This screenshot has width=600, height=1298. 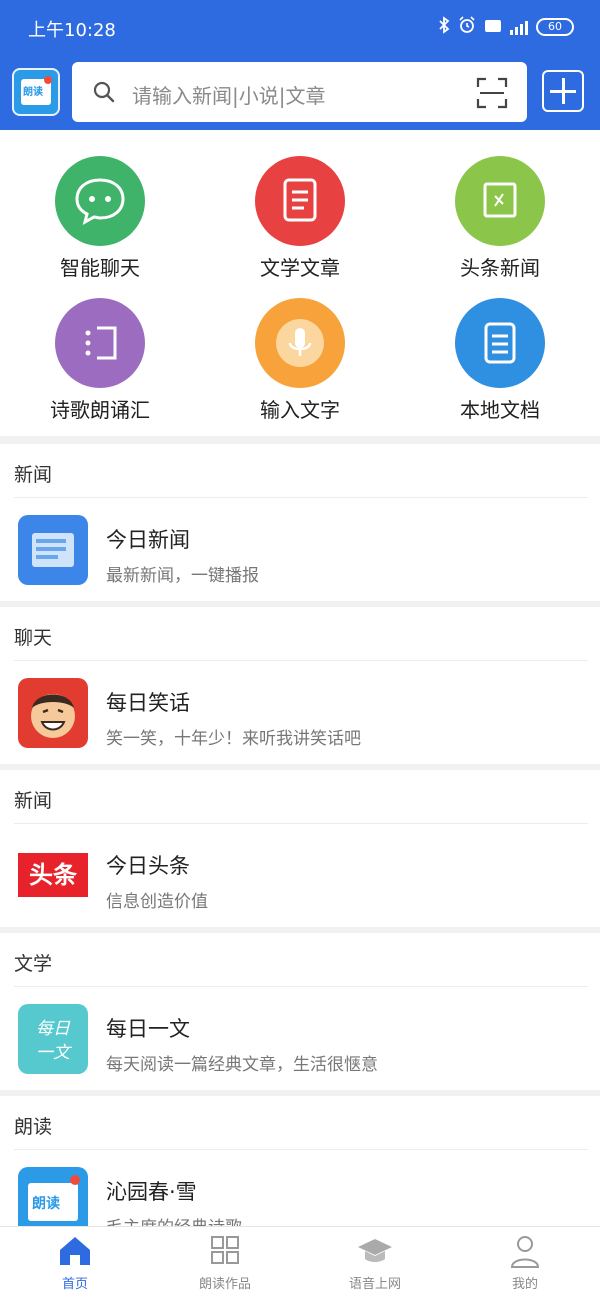 I want to click on daily-logo-line2: 一文, so click(x=53, y=1053).